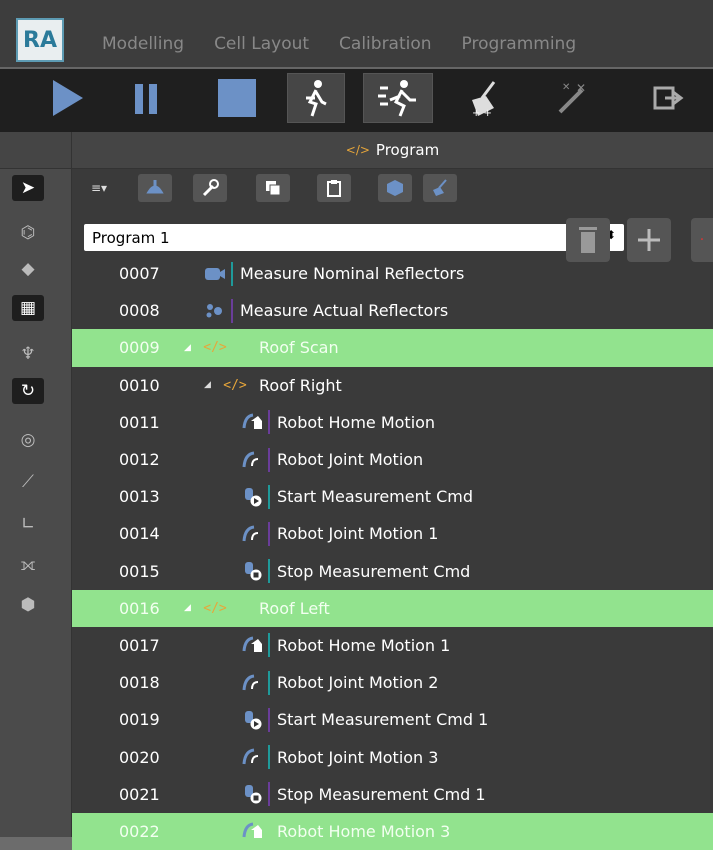  I want to click on walk-icon, so click(316, 98).